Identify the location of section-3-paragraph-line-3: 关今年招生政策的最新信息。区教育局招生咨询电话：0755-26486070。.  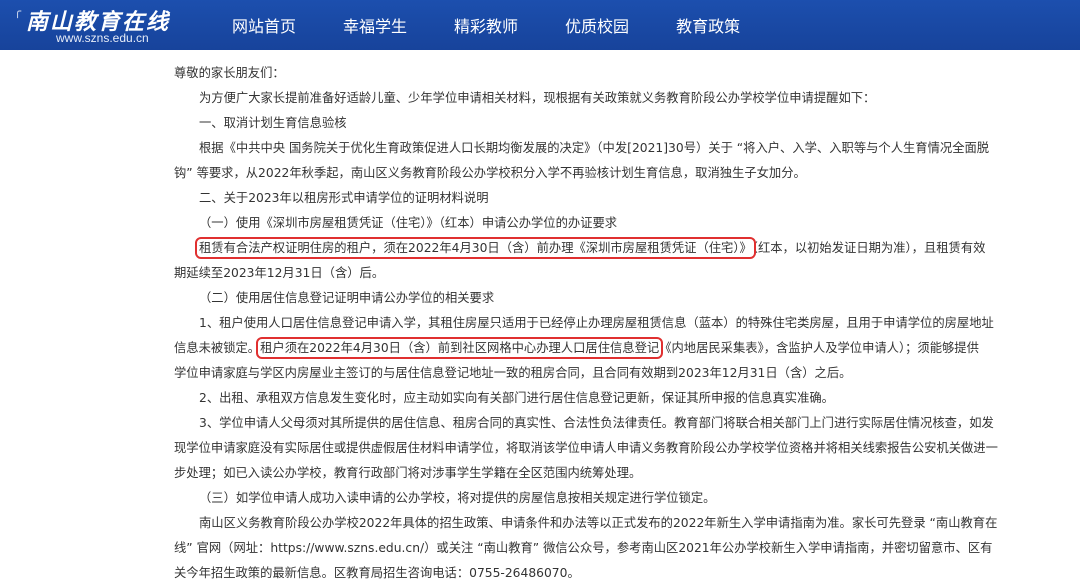
(377, 573).